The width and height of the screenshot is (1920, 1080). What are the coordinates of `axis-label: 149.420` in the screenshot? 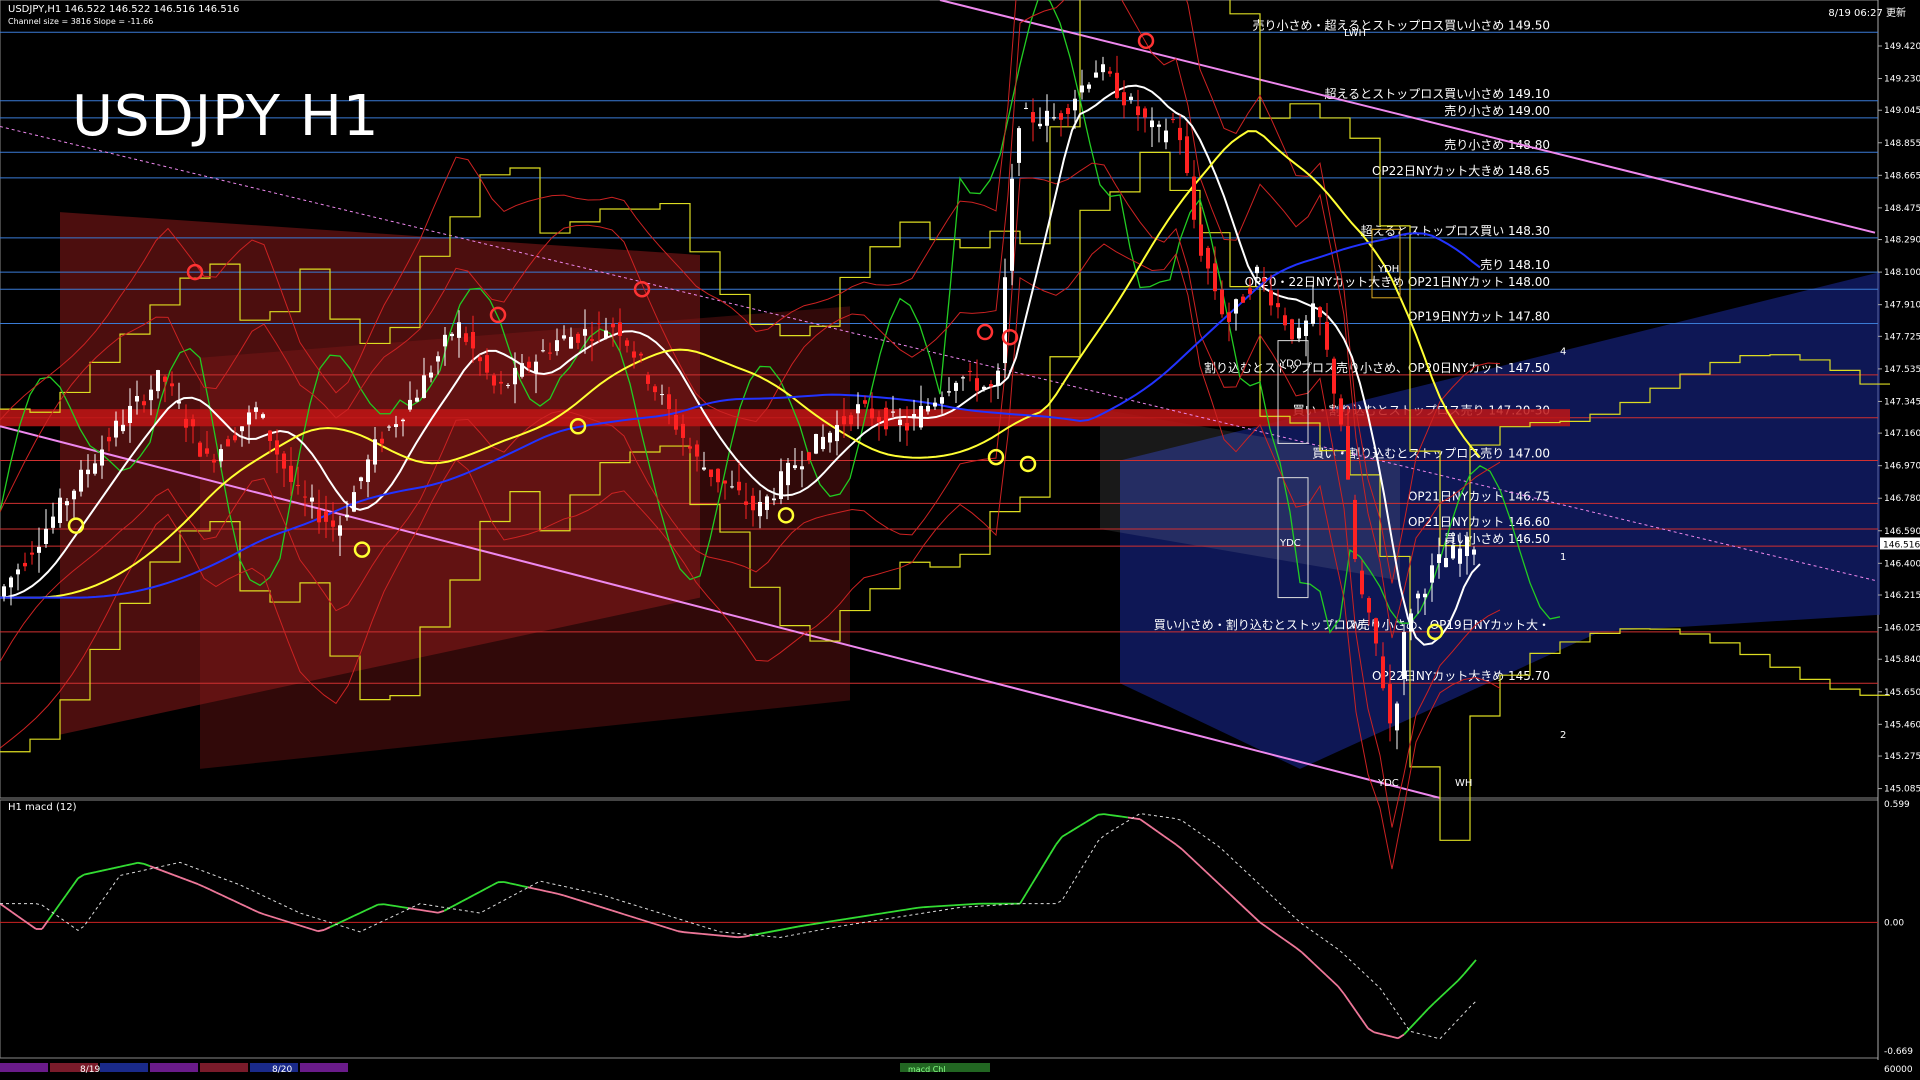 It's located at (1902, 47).